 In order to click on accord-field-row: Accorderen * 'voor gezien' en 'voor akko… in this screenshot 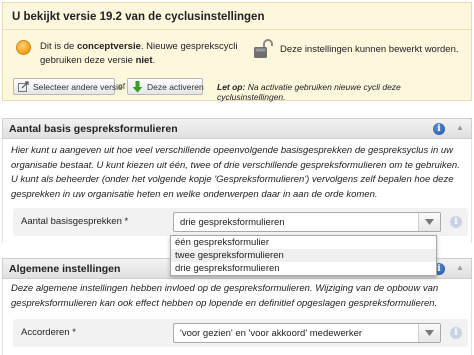, I will do `click(240, 333)`.